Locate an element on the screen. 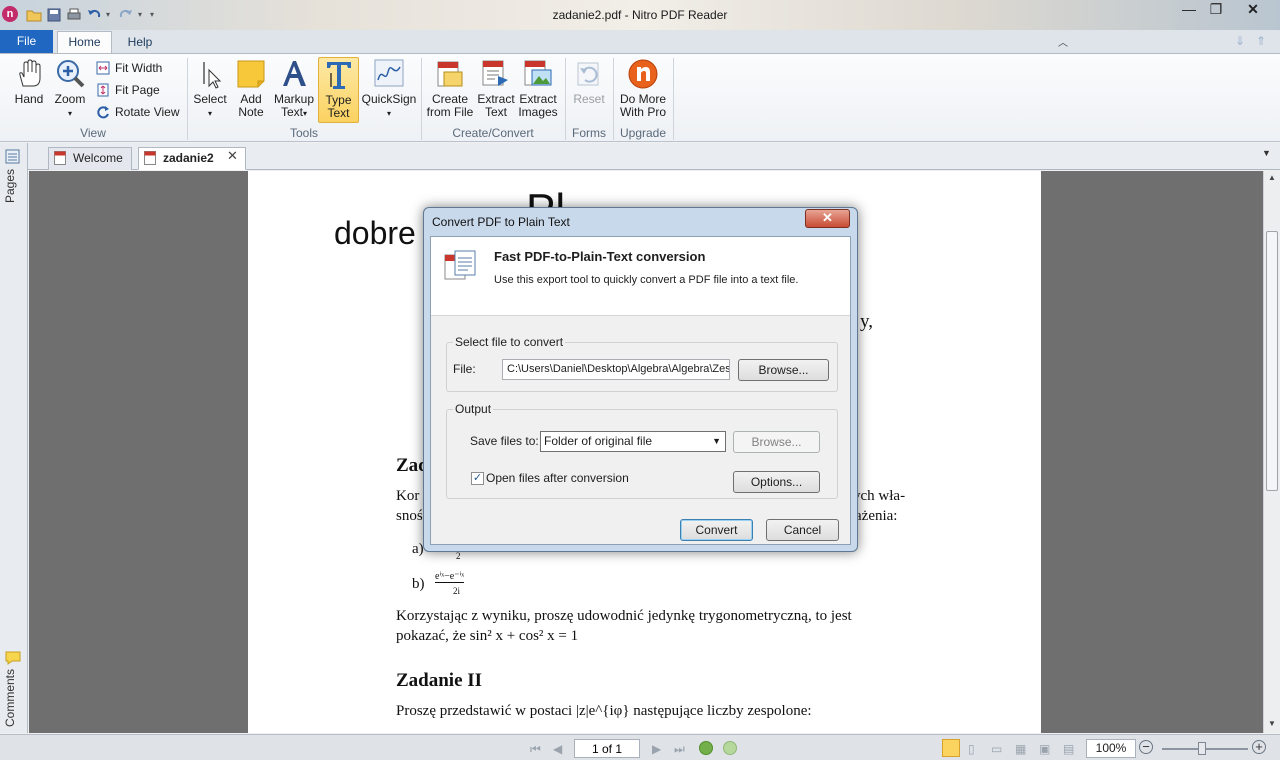 The width and height of the screenshot is (1280, 760). previous-page-icon: ◀ is located at coordinates (557, 749).